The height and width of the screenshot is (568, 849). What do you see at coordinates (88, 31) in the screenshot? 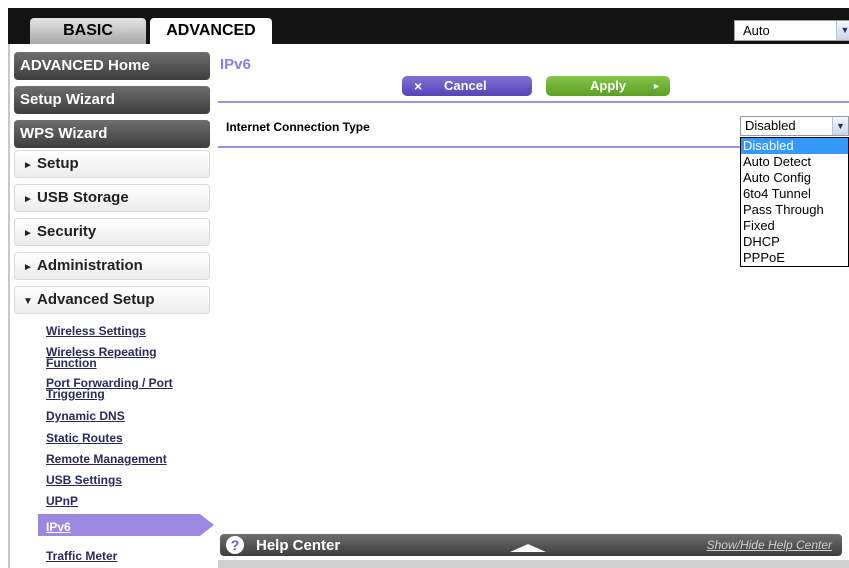
I see `tab-basic: BASIC` at bounding box center [88, 31].